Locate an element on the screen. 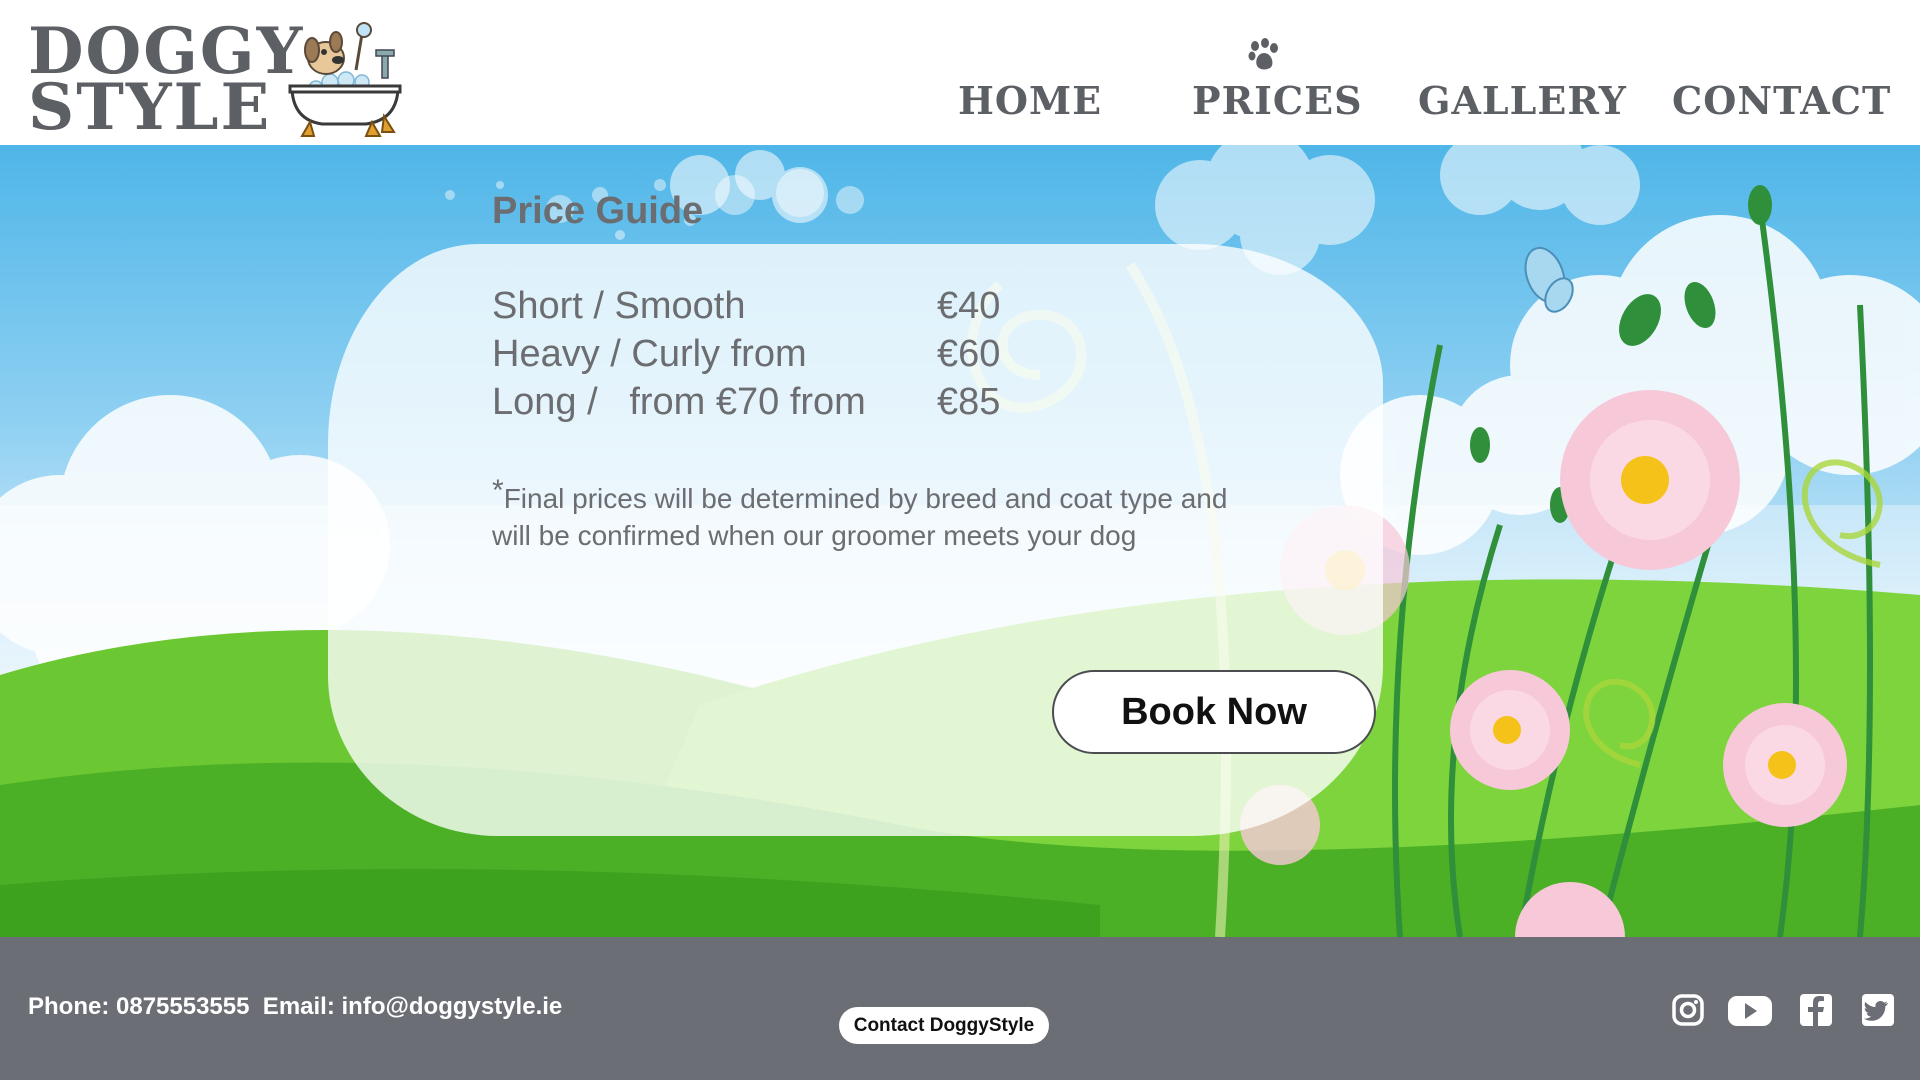 Image resolution: width=1920 pixels, height=1080 pixels. price-amount: €60 is located at coordinates (969, 354).